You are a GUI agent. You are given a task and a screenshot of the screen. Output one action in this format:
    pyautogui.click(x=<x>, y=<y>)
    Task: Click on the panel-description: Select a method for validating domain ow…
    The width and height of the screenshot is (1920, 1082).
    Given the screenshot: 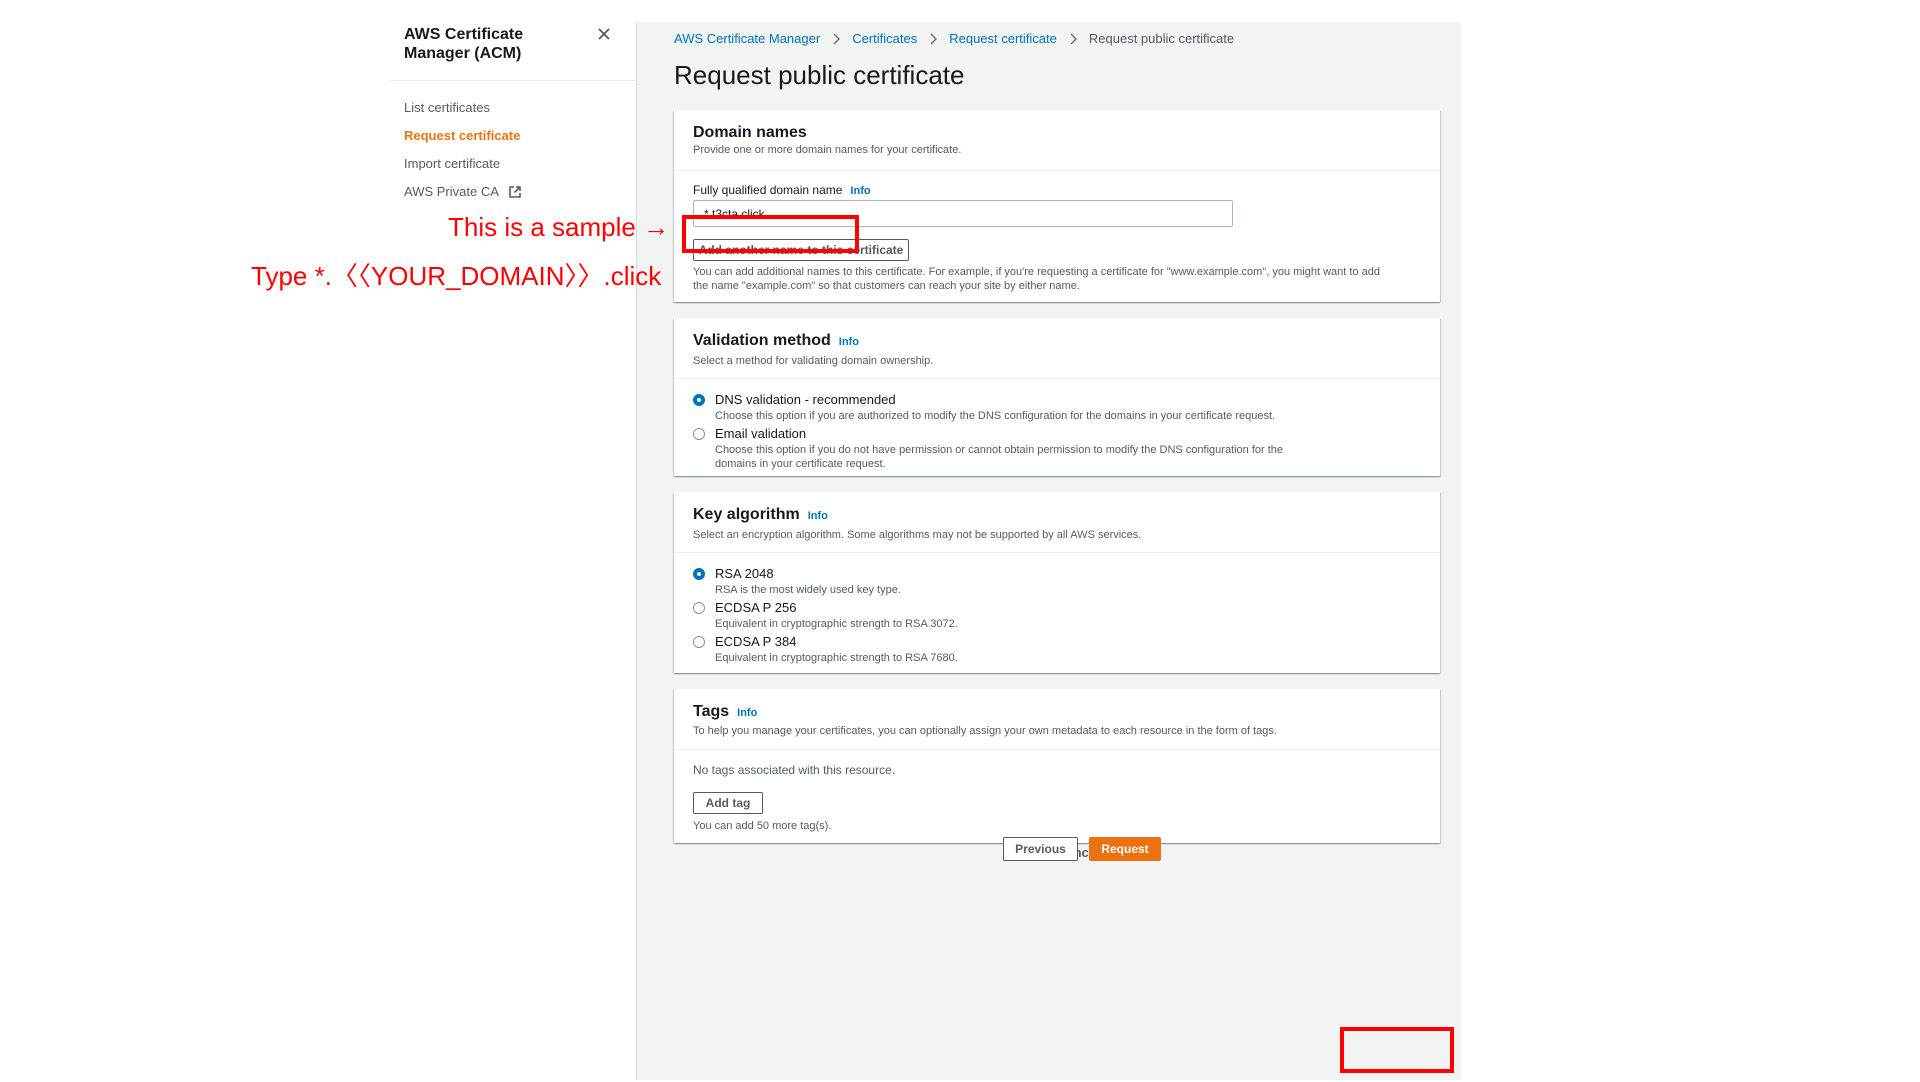 What is the action you would take?
    pyautogui.click(x=813, y=361)
    